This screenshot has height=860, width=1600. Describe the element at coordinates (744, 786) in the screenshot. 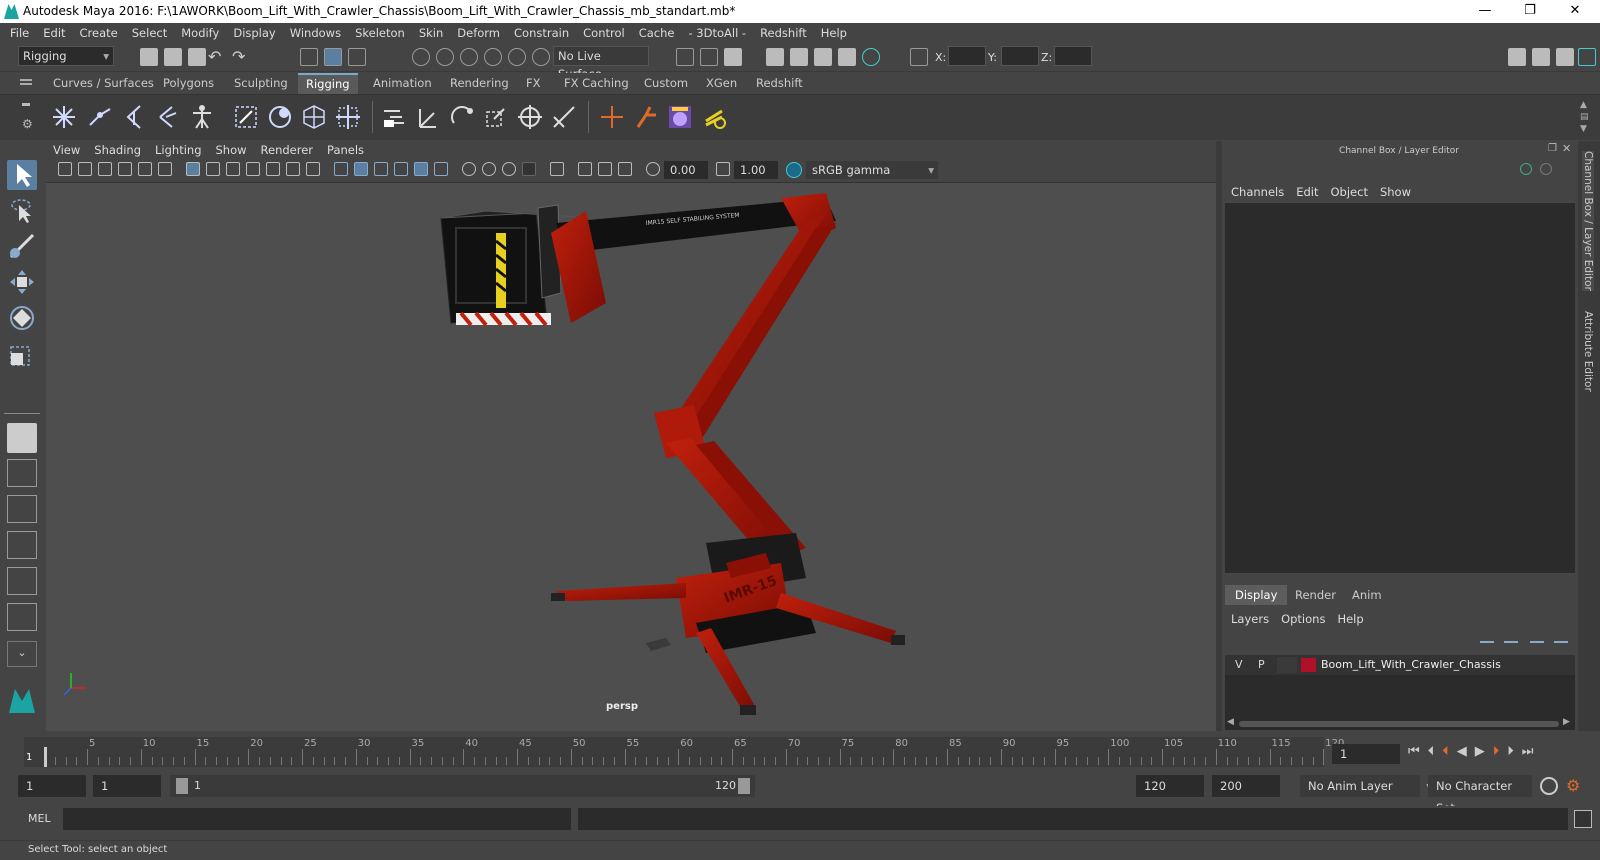

I see `range-end-handle` at that location.